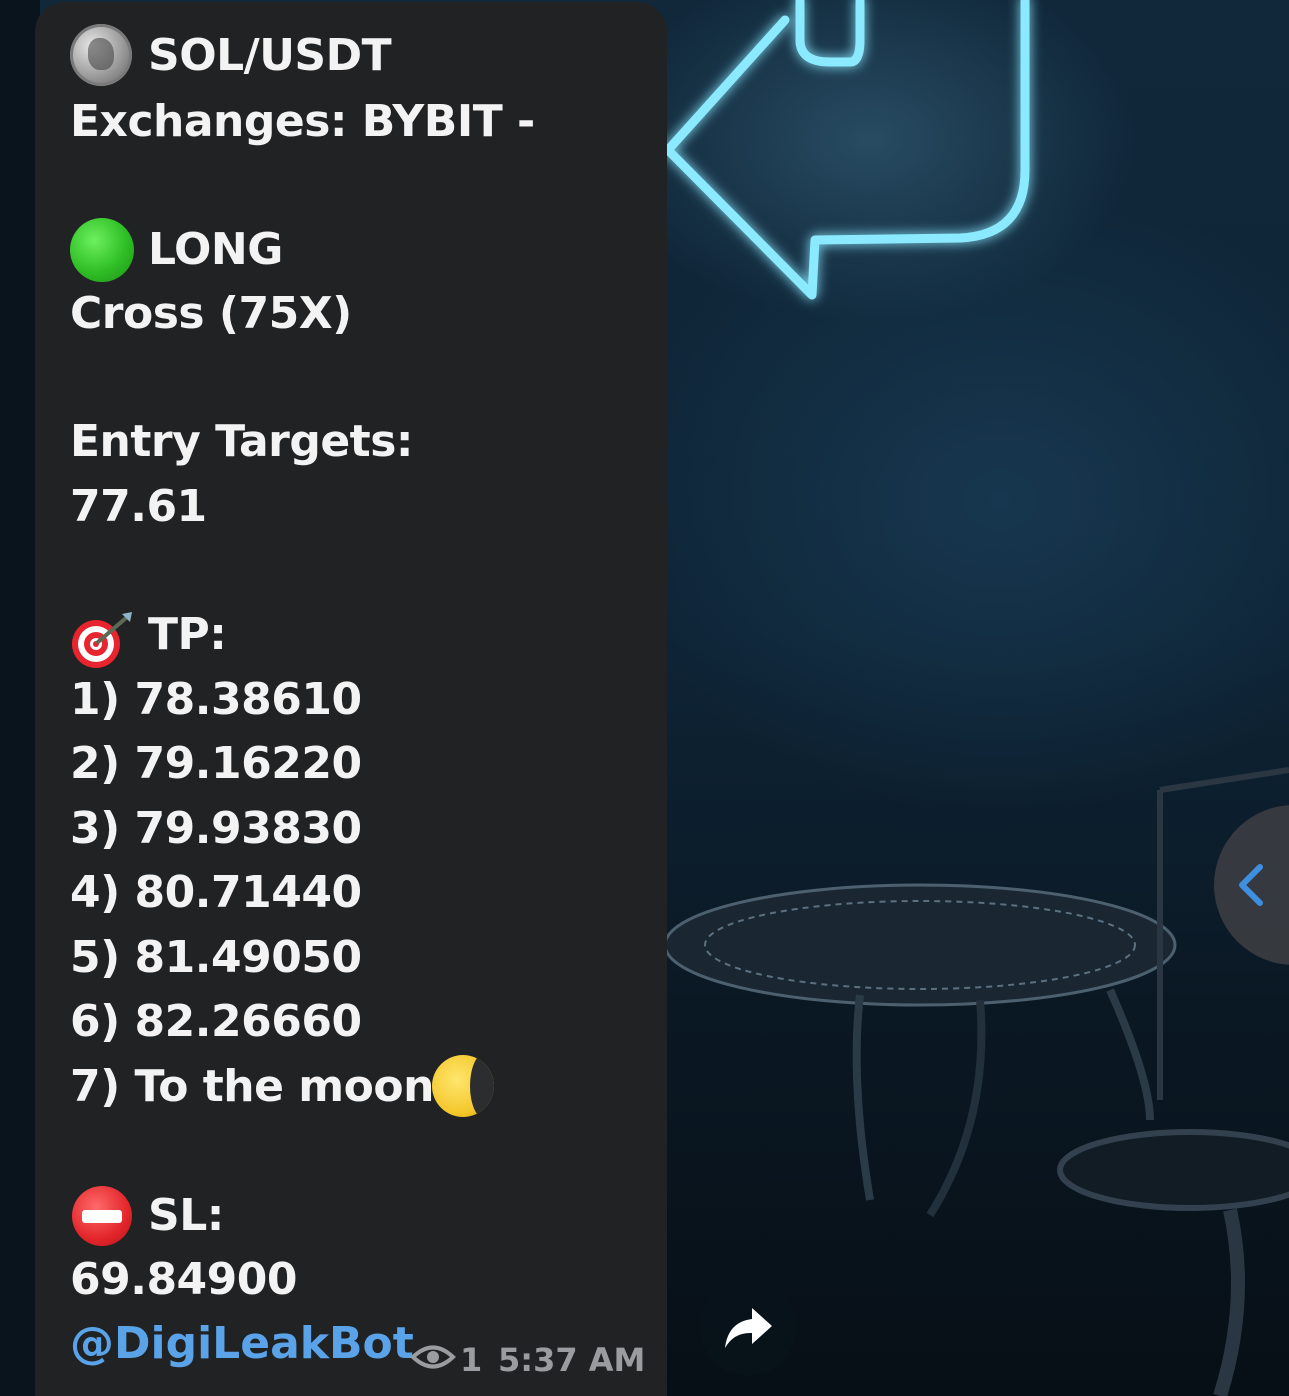 This screenshot has height=1396, width=1289. Describe the element at coordinates (302, 121) in the screenshot. I see `exchanges-label: Exchanges: BYBIT -` at that location.